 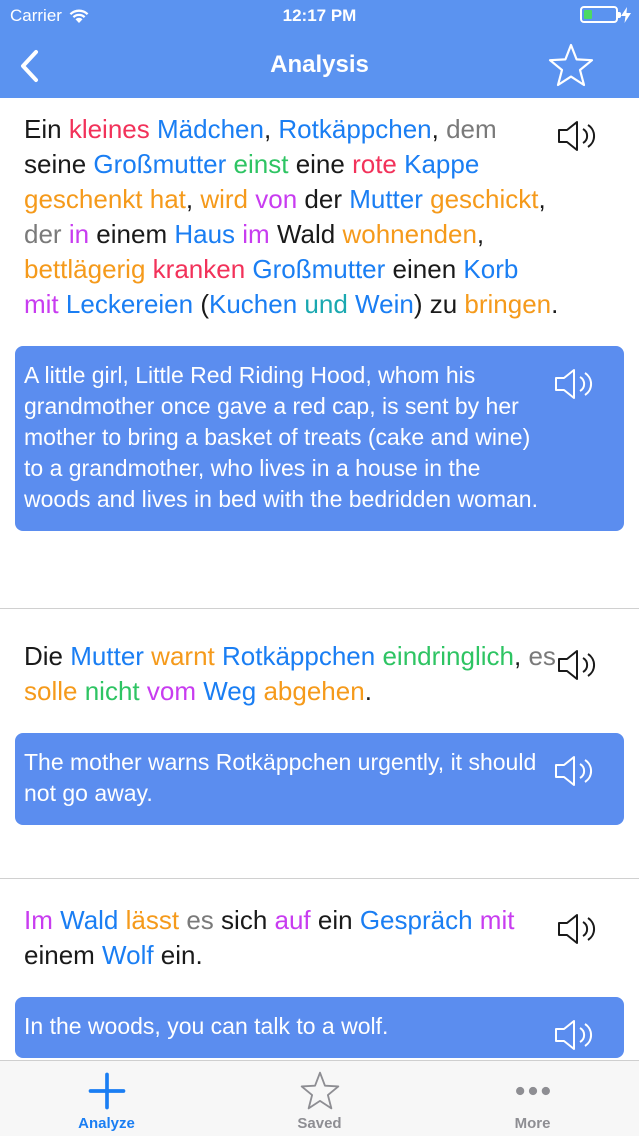 What do you see at coordinates (261, 164) in the screenshot?
I see `word-token: einst` at bounding box center [261, 164].